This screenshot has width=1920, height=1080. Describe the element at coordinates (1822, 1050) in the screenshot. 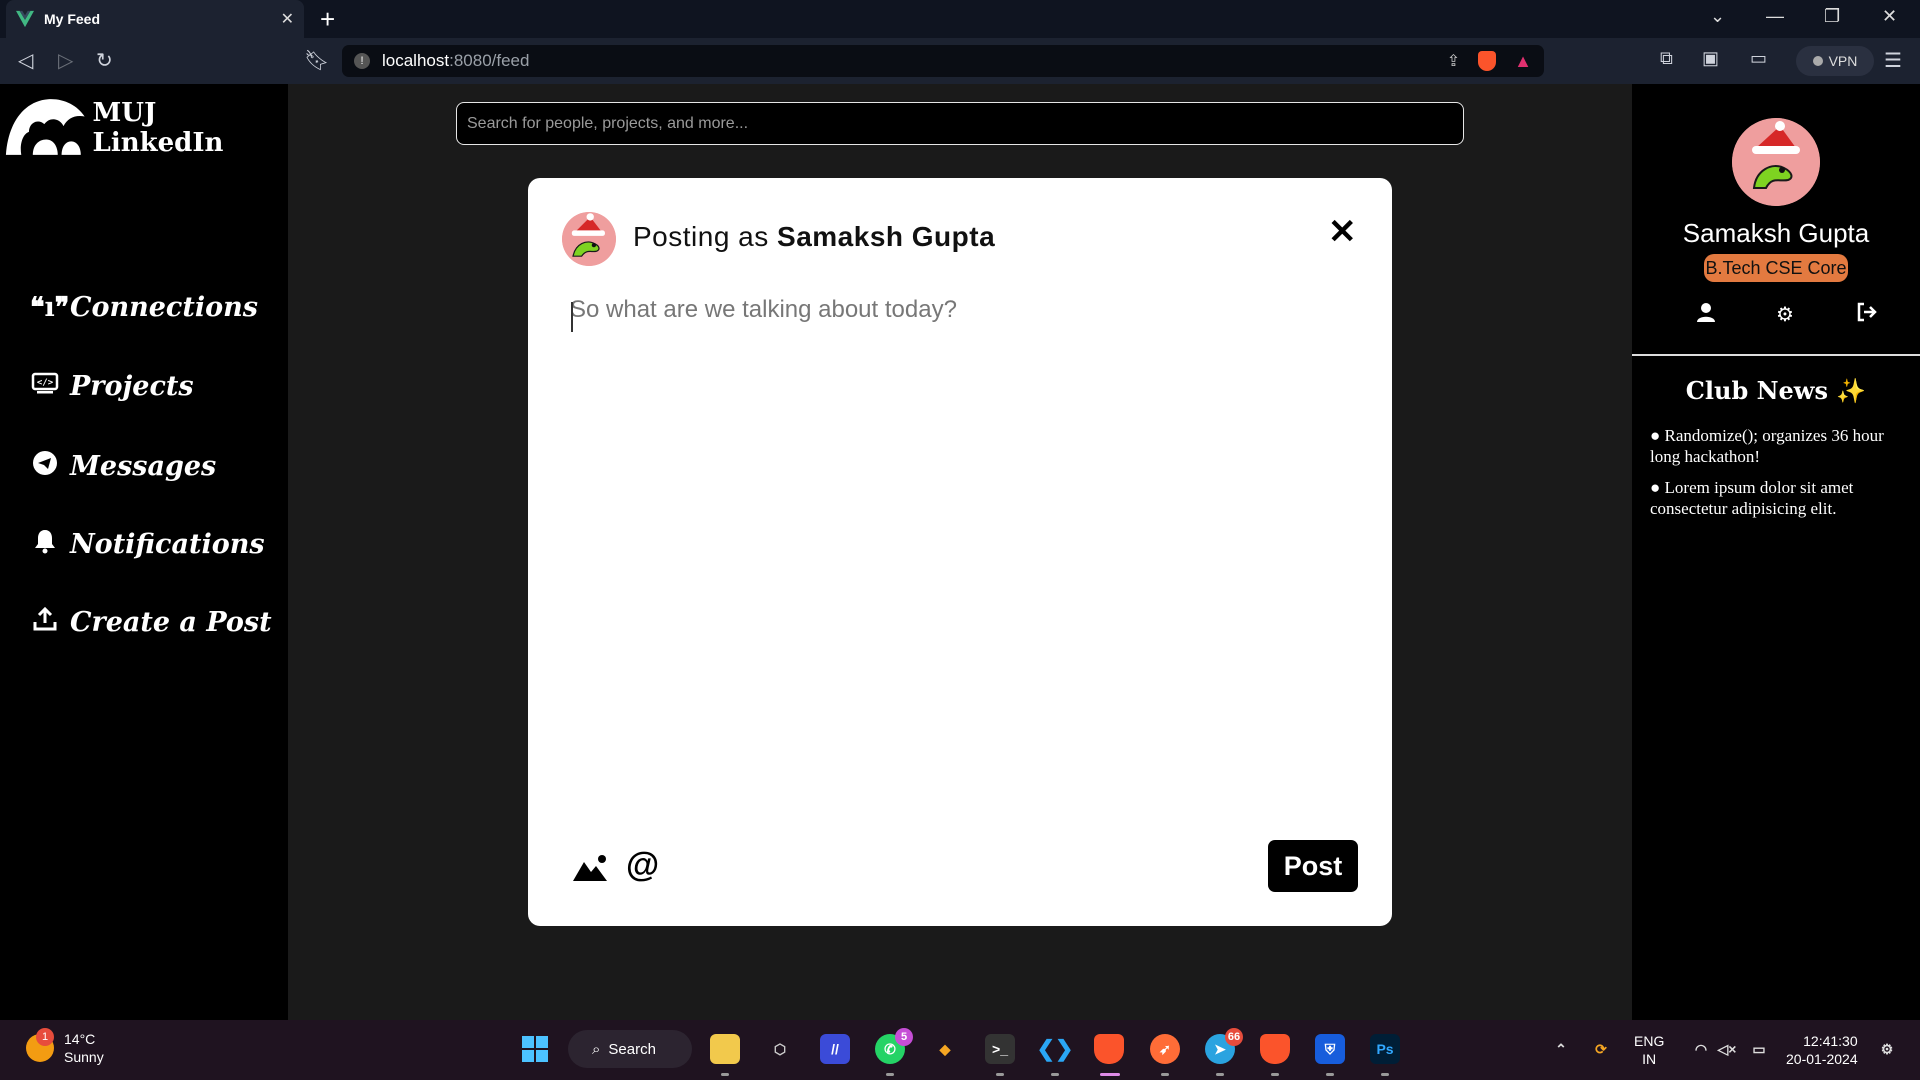

I see `clock: 12:41:30 20-01-2024` at that location.